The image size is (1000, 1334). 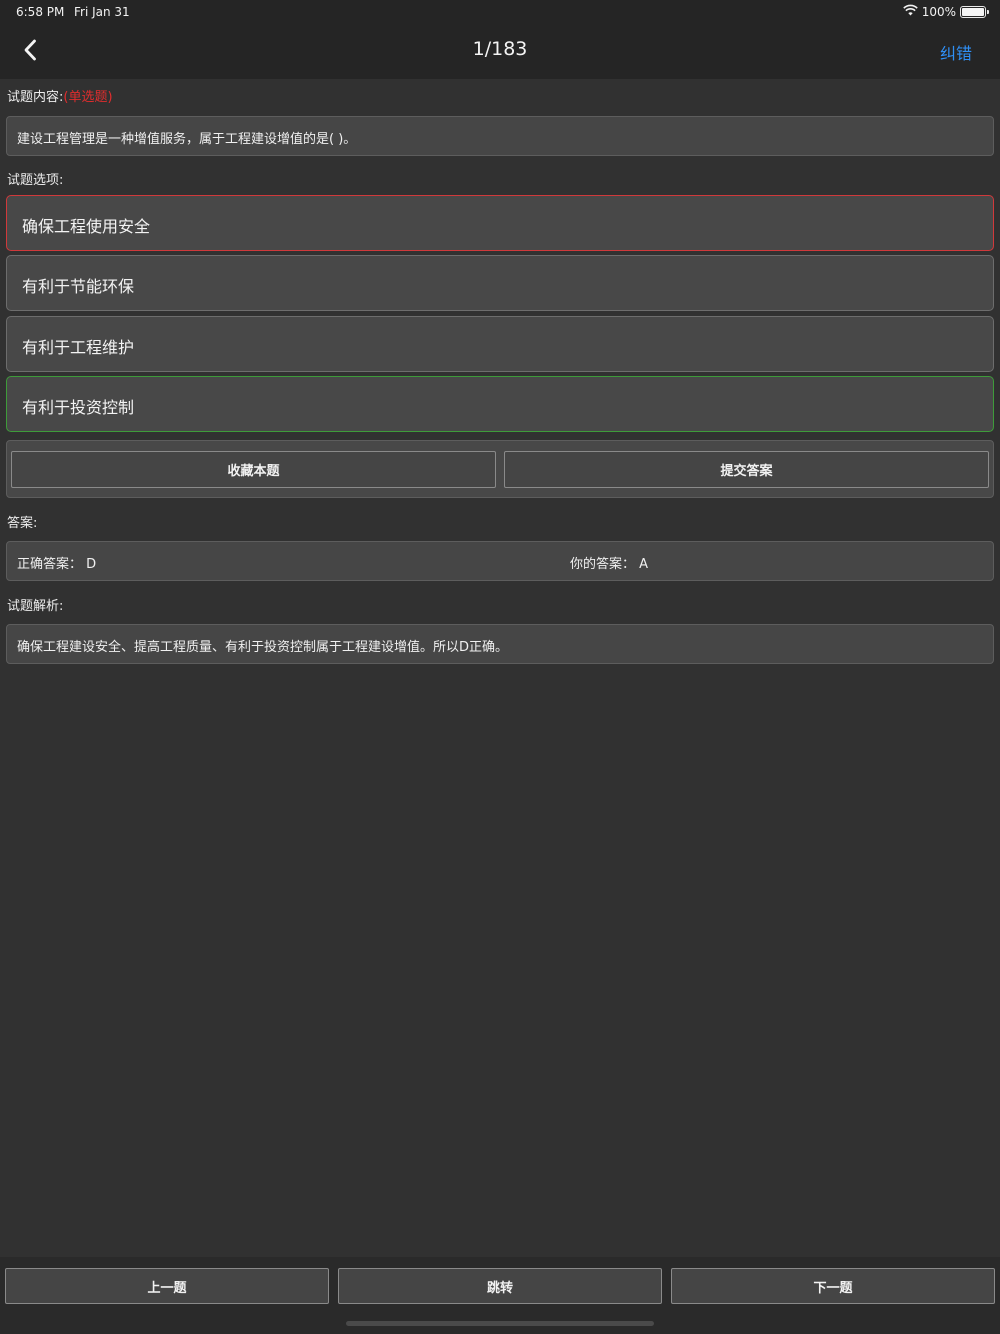 I want to click on question-label-row: 试题内容:(单选题), so click(x=60, y=95).